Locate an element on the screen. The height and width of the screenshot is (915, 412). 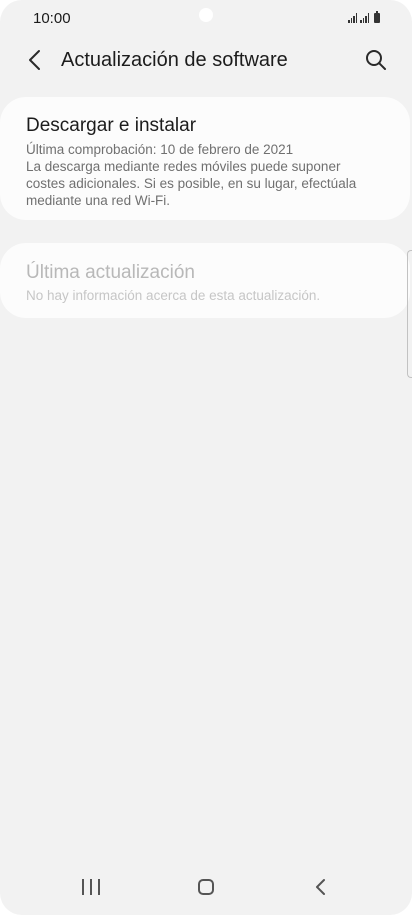
recents-button is located at coordinates (91, 887).